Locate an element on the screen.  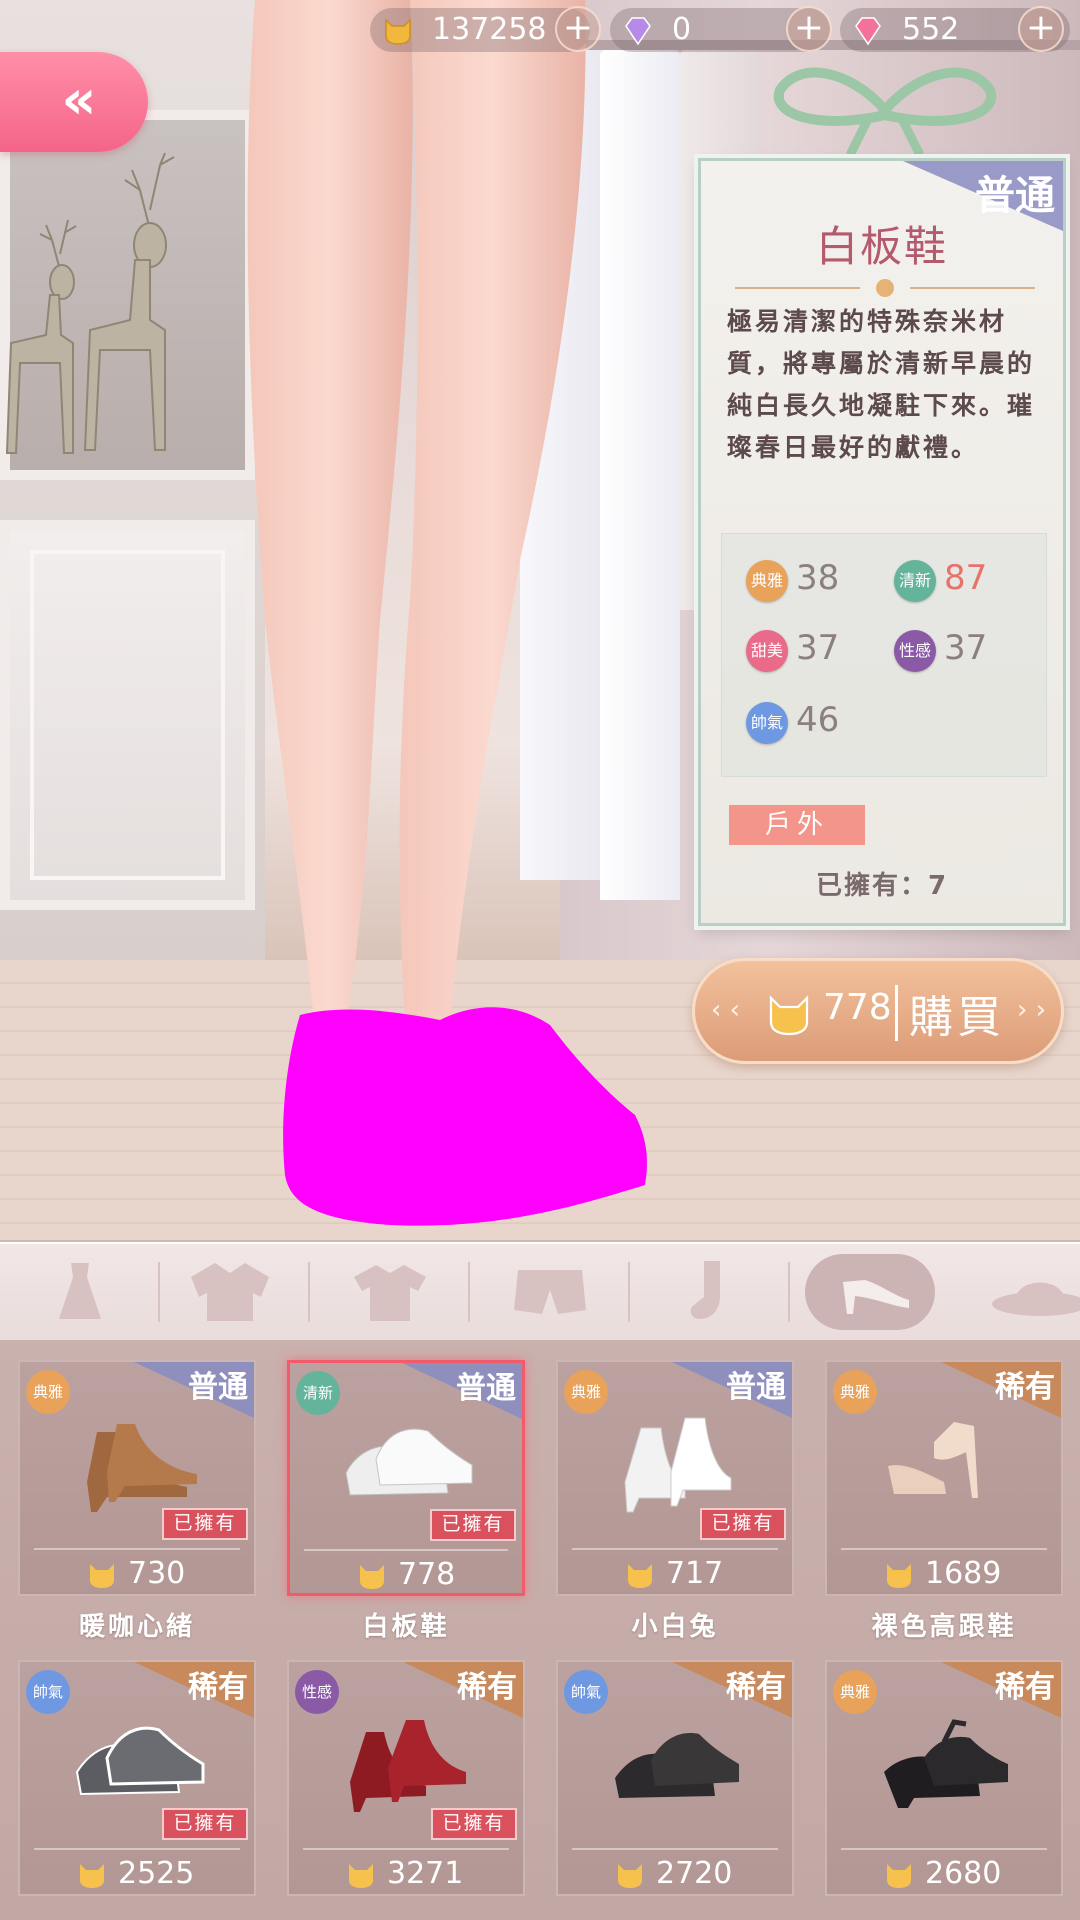
black-oxford-shoe-image is located at coordinates (677, 1765).